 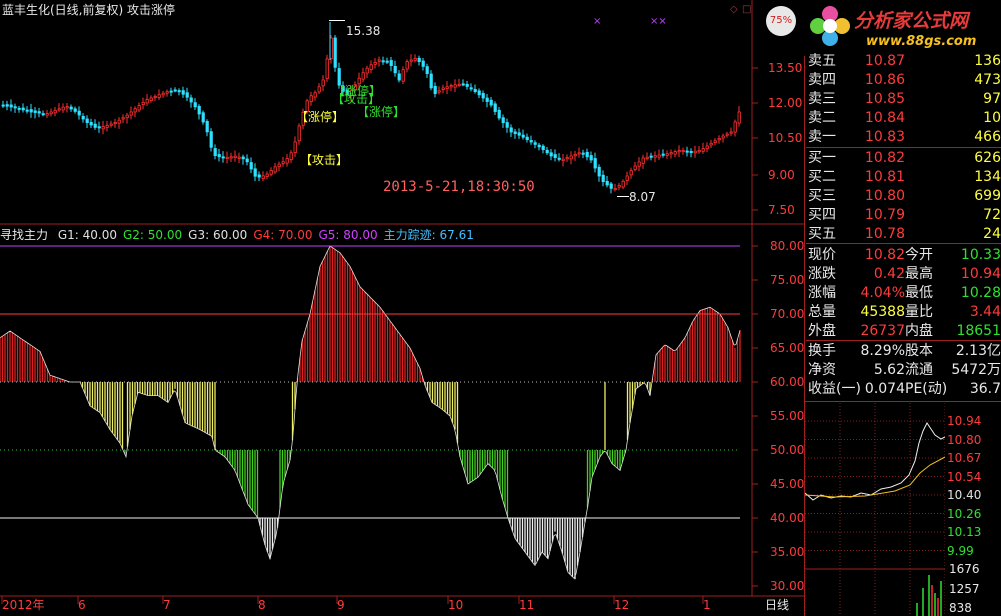 What do you see at coordinates (903, 331) in the screenshot?
I see `stat-row: 外盘 26737 内盘 18651` at bounding box center [903, 331].